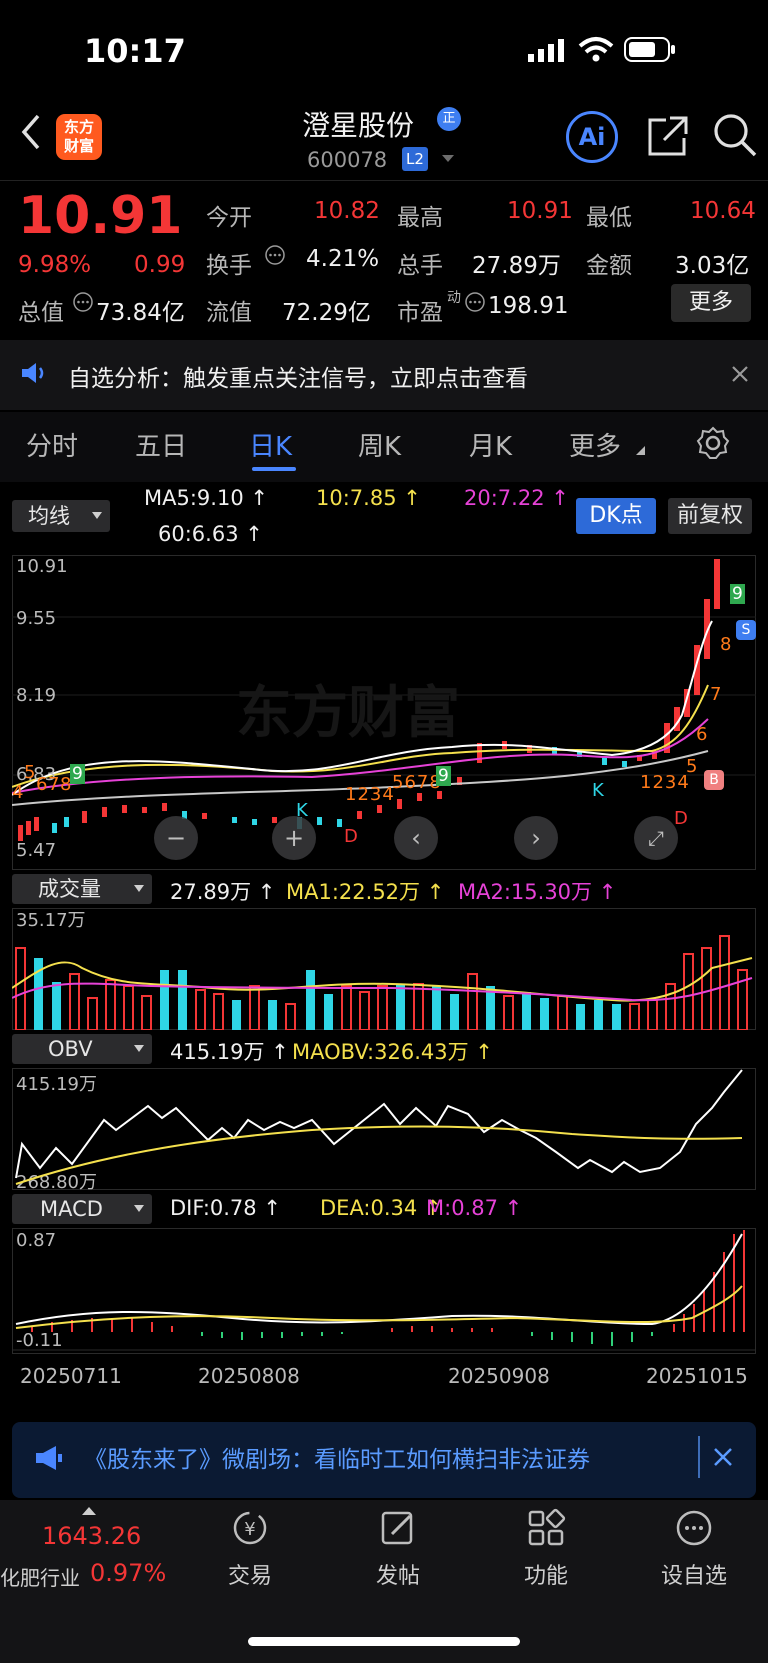 Image resolution: width=768 pixels, height=1663 pixels. I want to click on gear-icon, so click(713, 443).